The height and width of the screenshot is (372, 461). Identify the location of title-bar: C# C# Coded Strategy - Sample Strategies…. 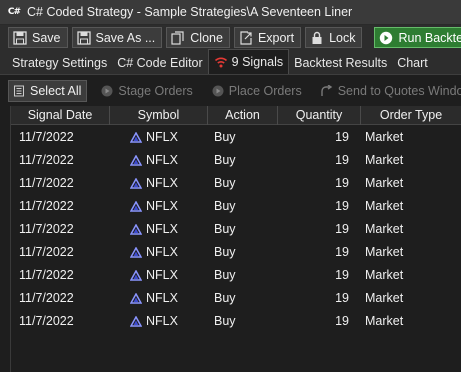
(230, 12).